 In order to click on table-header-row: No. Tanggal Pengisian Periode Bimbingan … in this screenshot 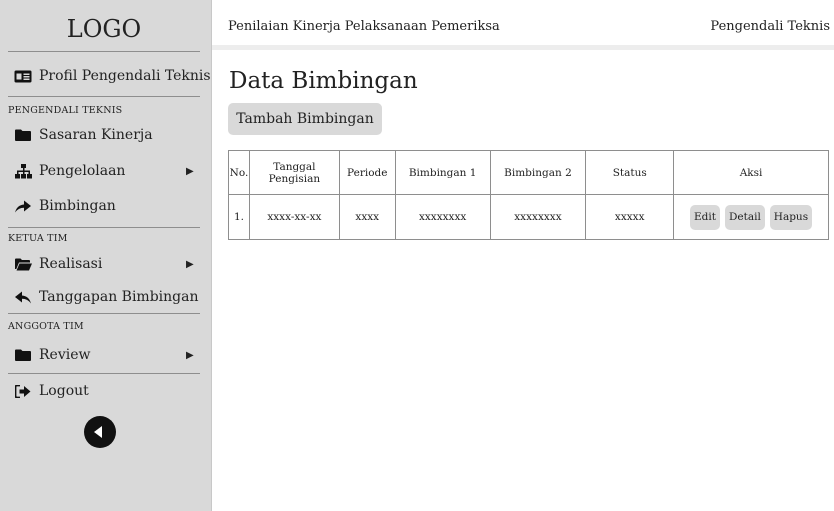, I will do `click(528, 172)`.